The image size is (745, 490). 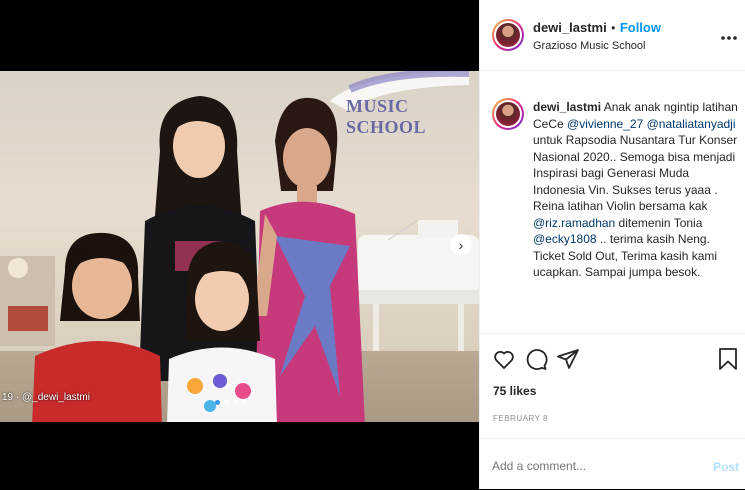 I want to click on mention-link: @riz.ramadhan, so click(x=574, y=223).